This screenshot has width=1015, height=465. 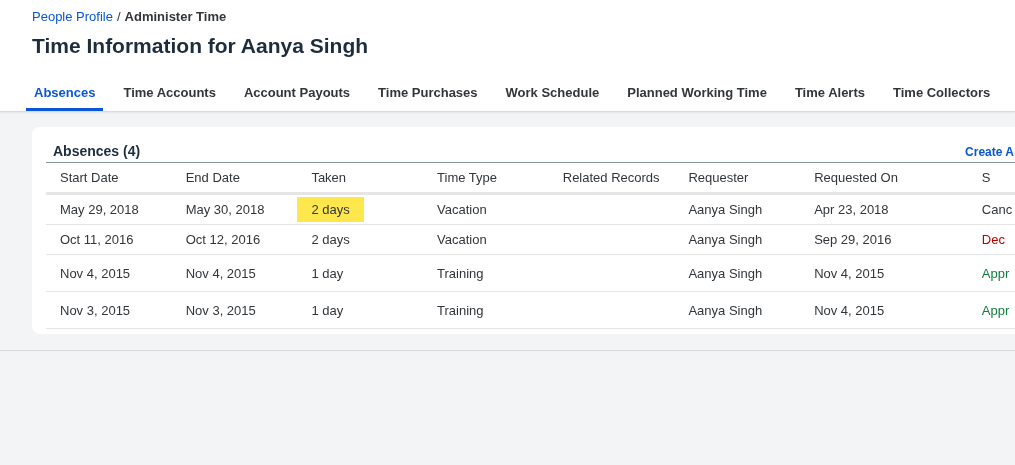 I want to click on table-title: Absences (4), so click(x=97, y=151).